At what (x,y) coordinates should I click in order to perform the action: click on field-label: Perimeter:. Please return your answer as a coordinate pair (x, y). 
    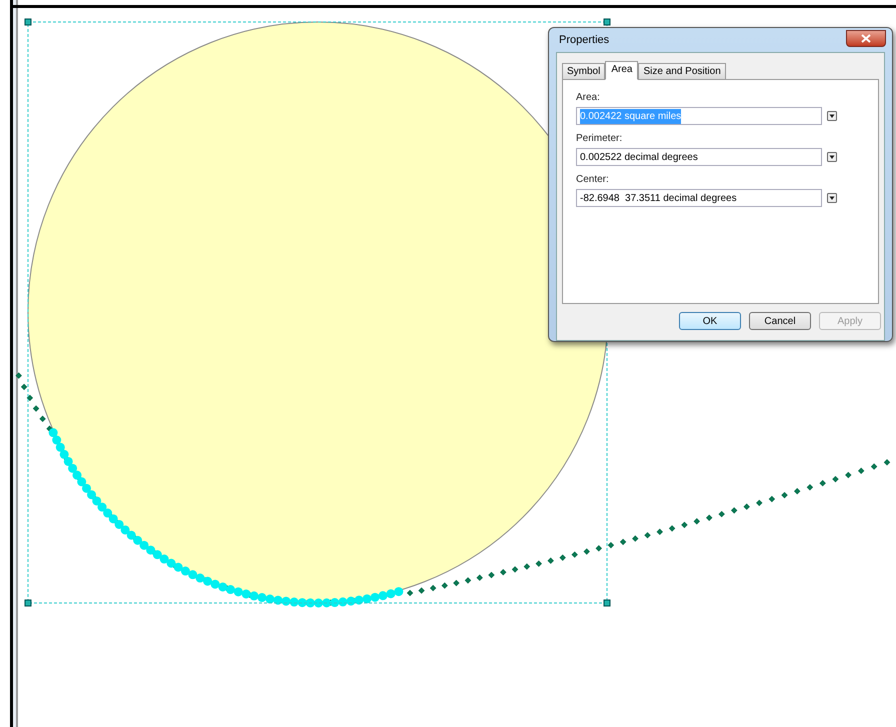
    Looking at the image, I should click on (600, 139).